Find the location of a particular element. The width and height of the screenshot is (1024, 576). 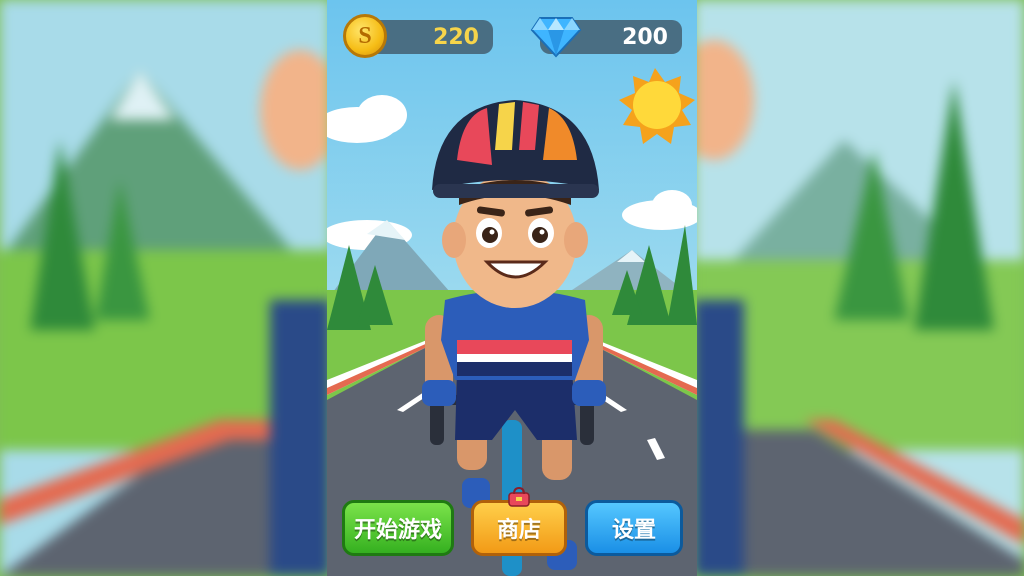

shop-label: 商店 is located at coordinates (518, 530).